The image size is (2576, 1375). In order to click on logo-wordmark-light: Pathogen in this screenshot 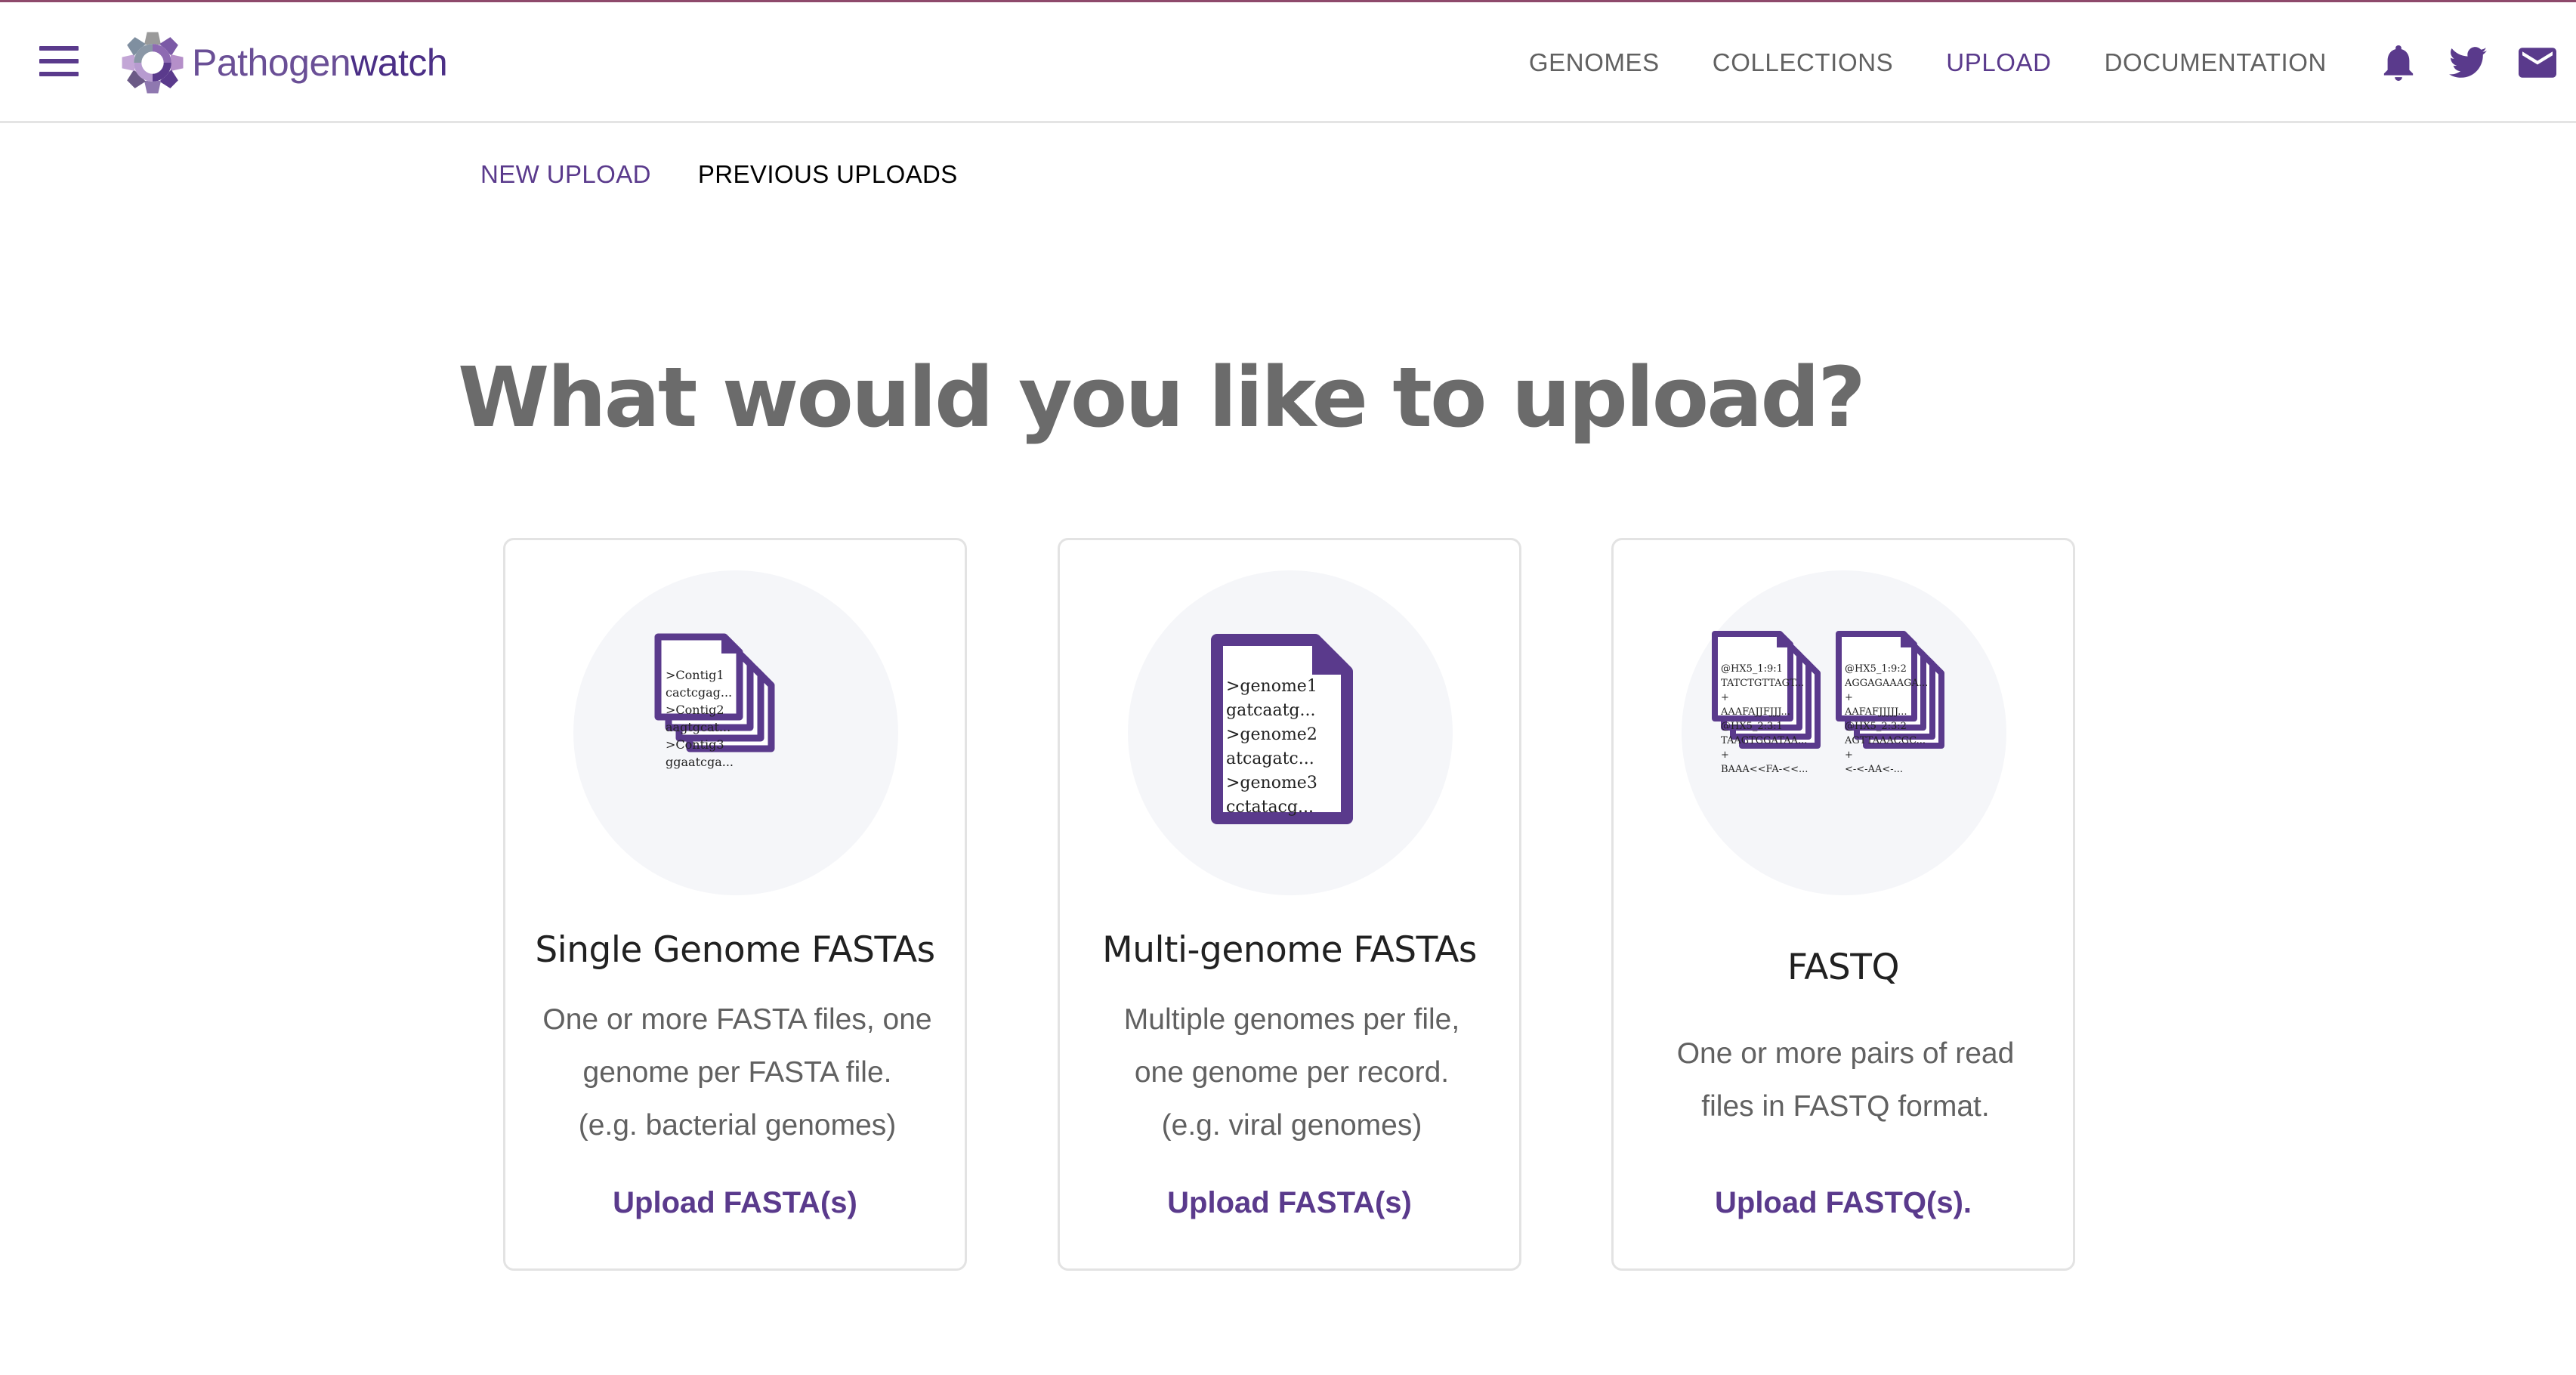, I will do `click(271, 63)`.